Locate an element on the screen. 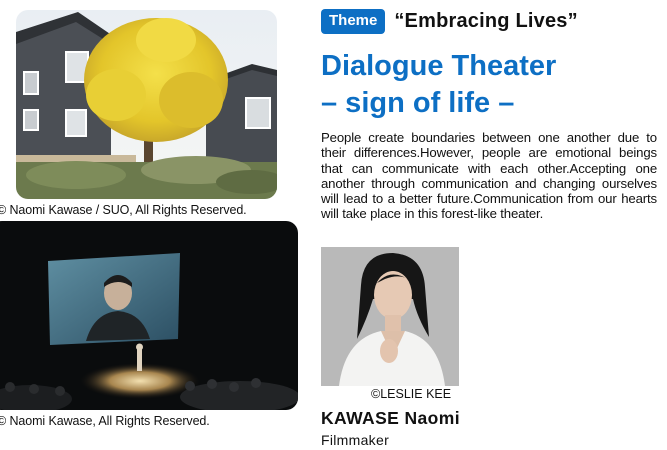 This screenshot has width=667, height=450. page-title-line2: – sign of life – is located at coordinates (418, 103).